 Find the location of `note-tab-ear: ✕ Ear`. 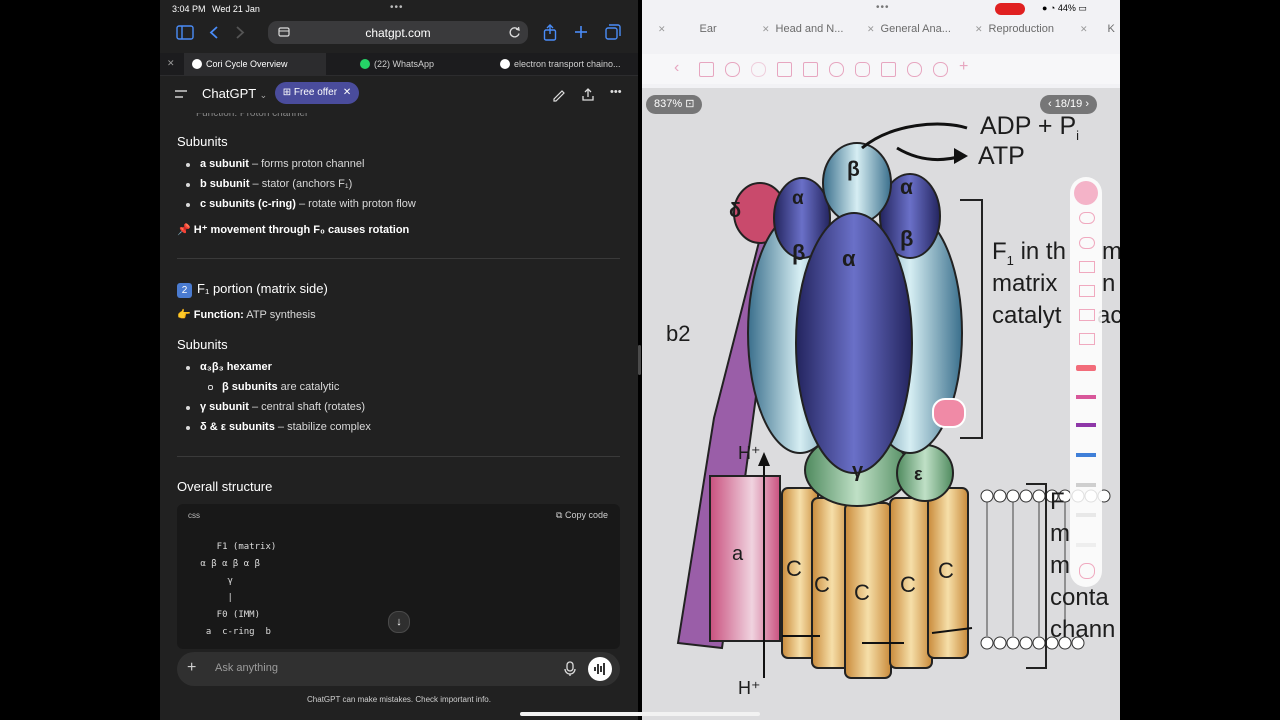

note-tab-ear: ✕ Ear is located at coordinates (702, 29).